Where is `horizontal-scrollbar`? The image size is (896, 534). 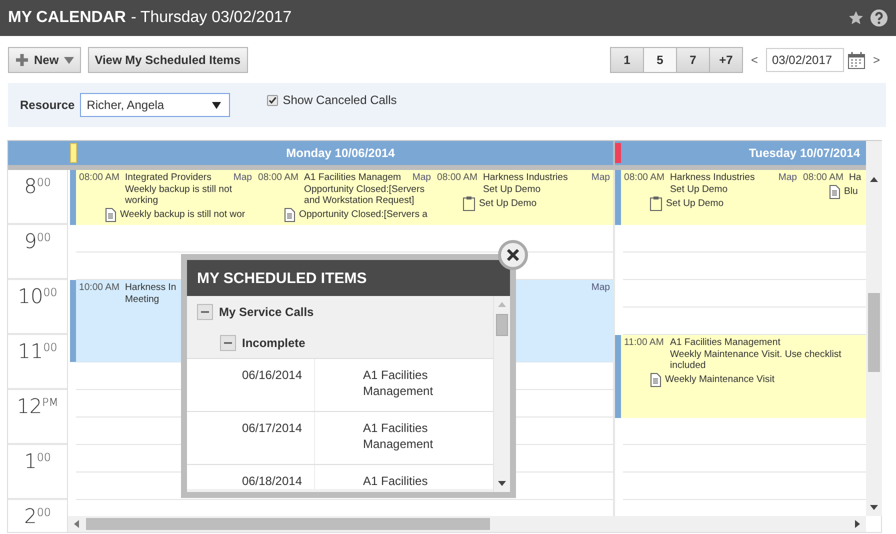 horizontal-scrollbar is located at coordinates (467, 524).